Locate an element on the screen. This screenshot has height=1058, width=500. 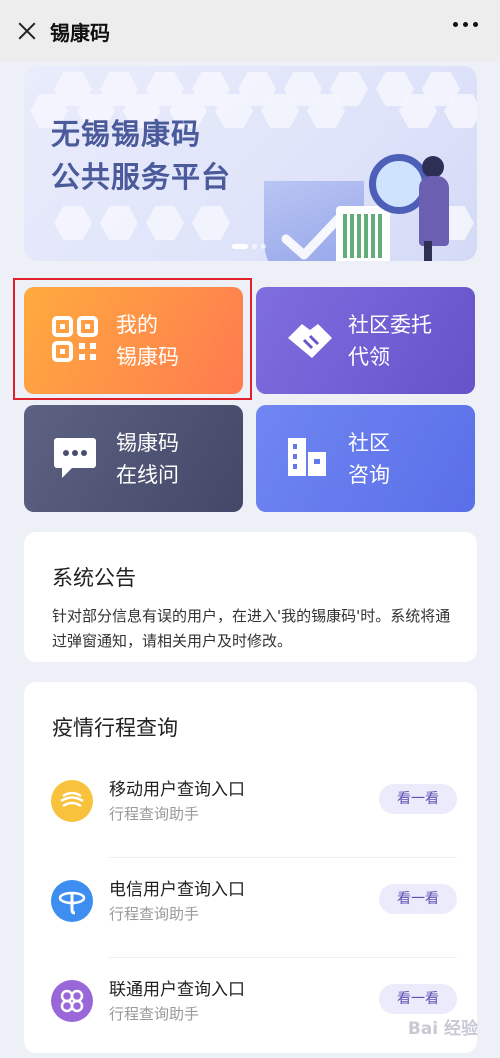
trip-query-title: 疫情行程查询 is located at coordinates (115, 728).